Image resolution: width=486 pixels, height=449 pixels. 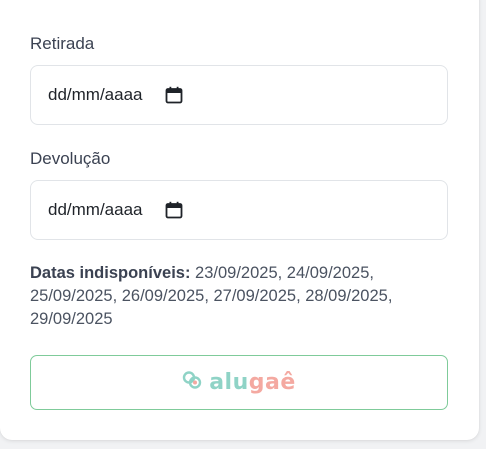 What do you see at coordinates (95, 209) in the screenshot?
I see `return-date-placeholder: dd/mm/aaaa` at bounding box center [95, 209].